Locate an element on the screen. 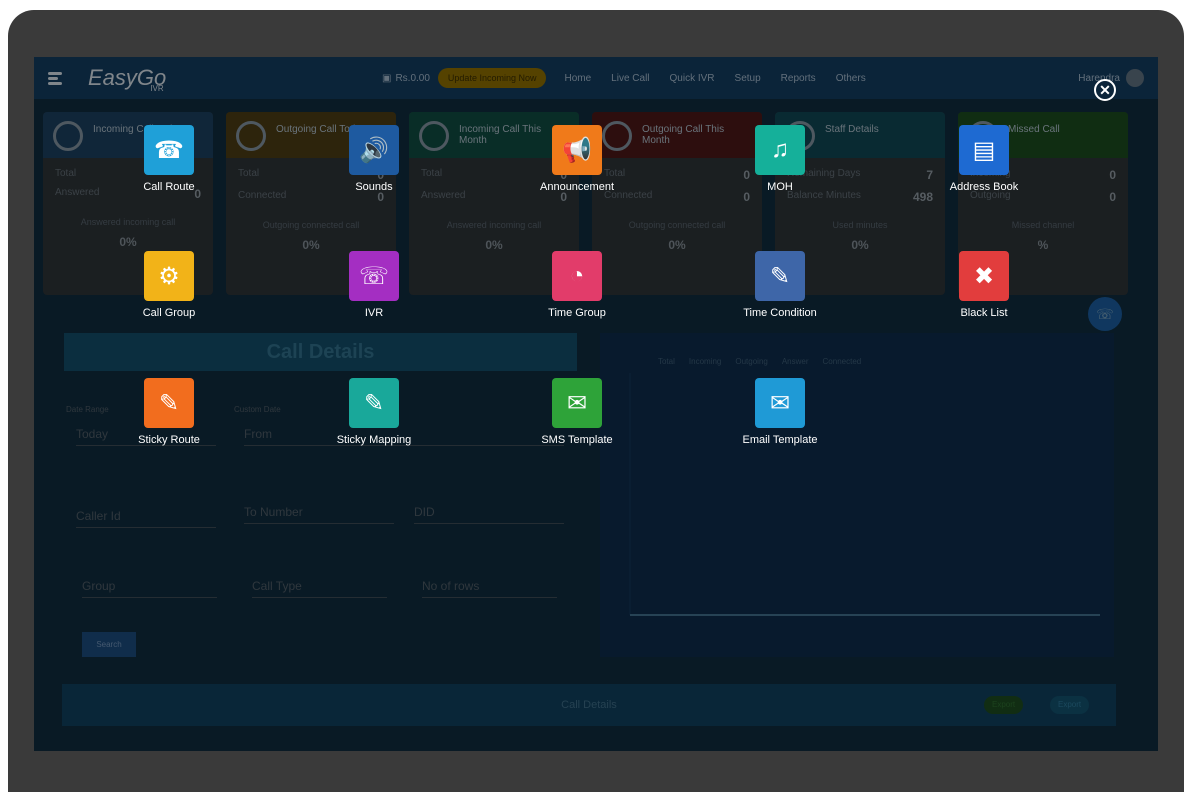  close-icon: ✕ is located at coordinates (1105, 90).